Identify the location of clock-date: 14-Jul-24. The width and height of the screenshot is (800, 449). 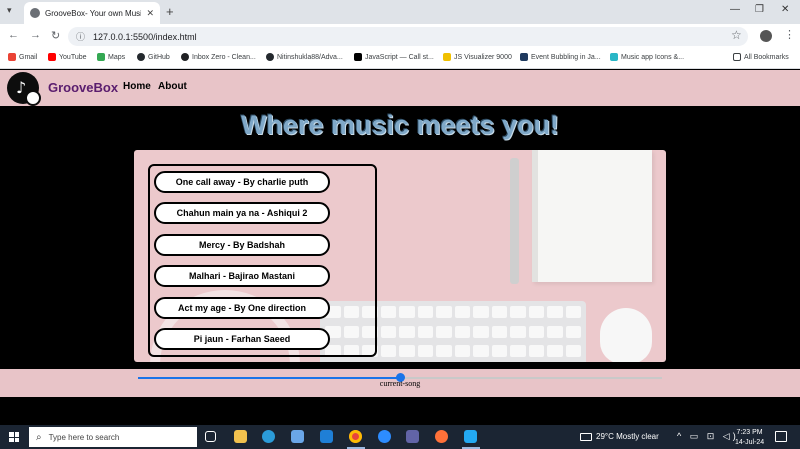
(750, 442).